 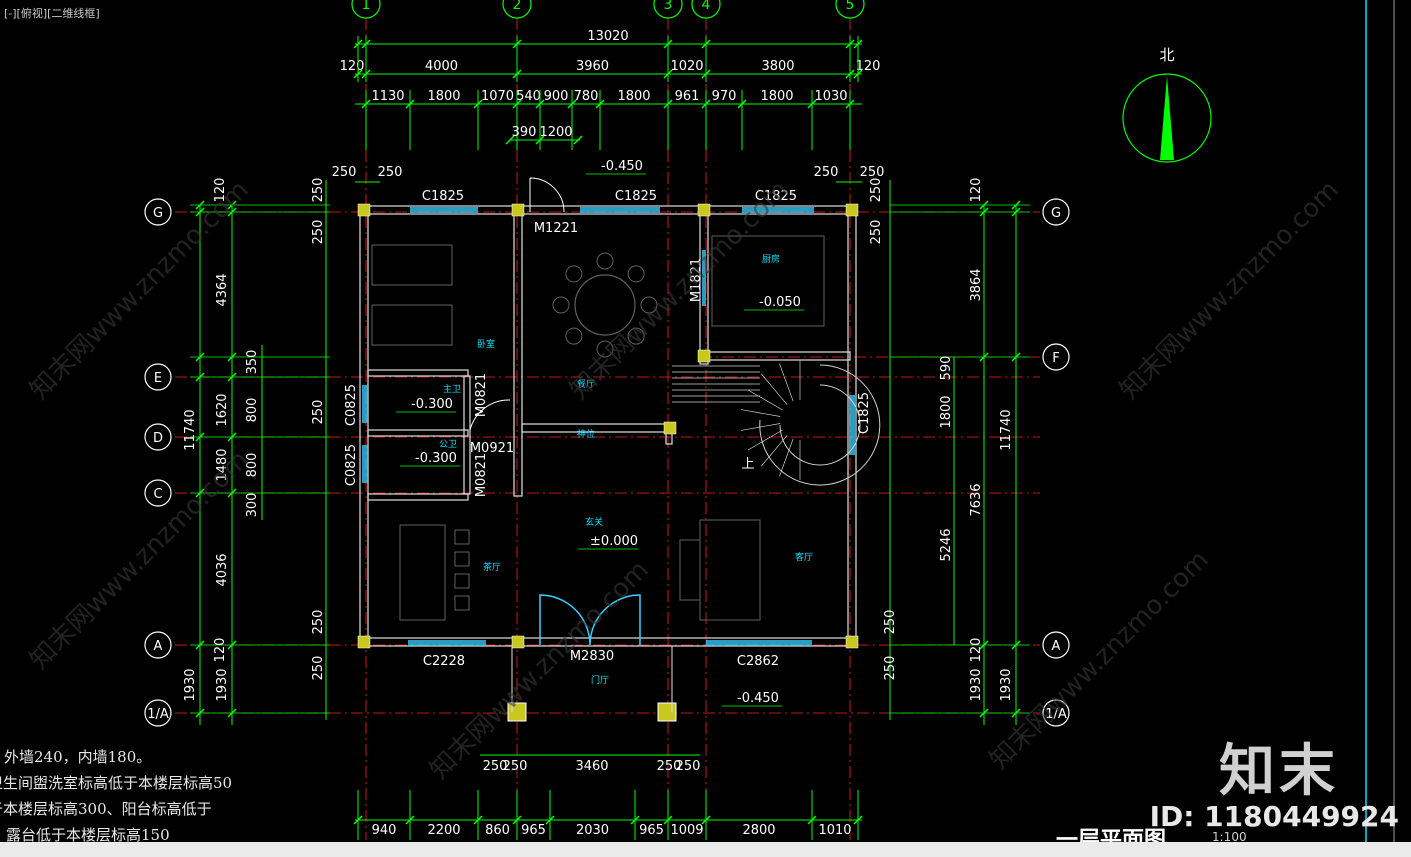 I want to click on axis-bubble-label: E, so click(x=158, y=378).